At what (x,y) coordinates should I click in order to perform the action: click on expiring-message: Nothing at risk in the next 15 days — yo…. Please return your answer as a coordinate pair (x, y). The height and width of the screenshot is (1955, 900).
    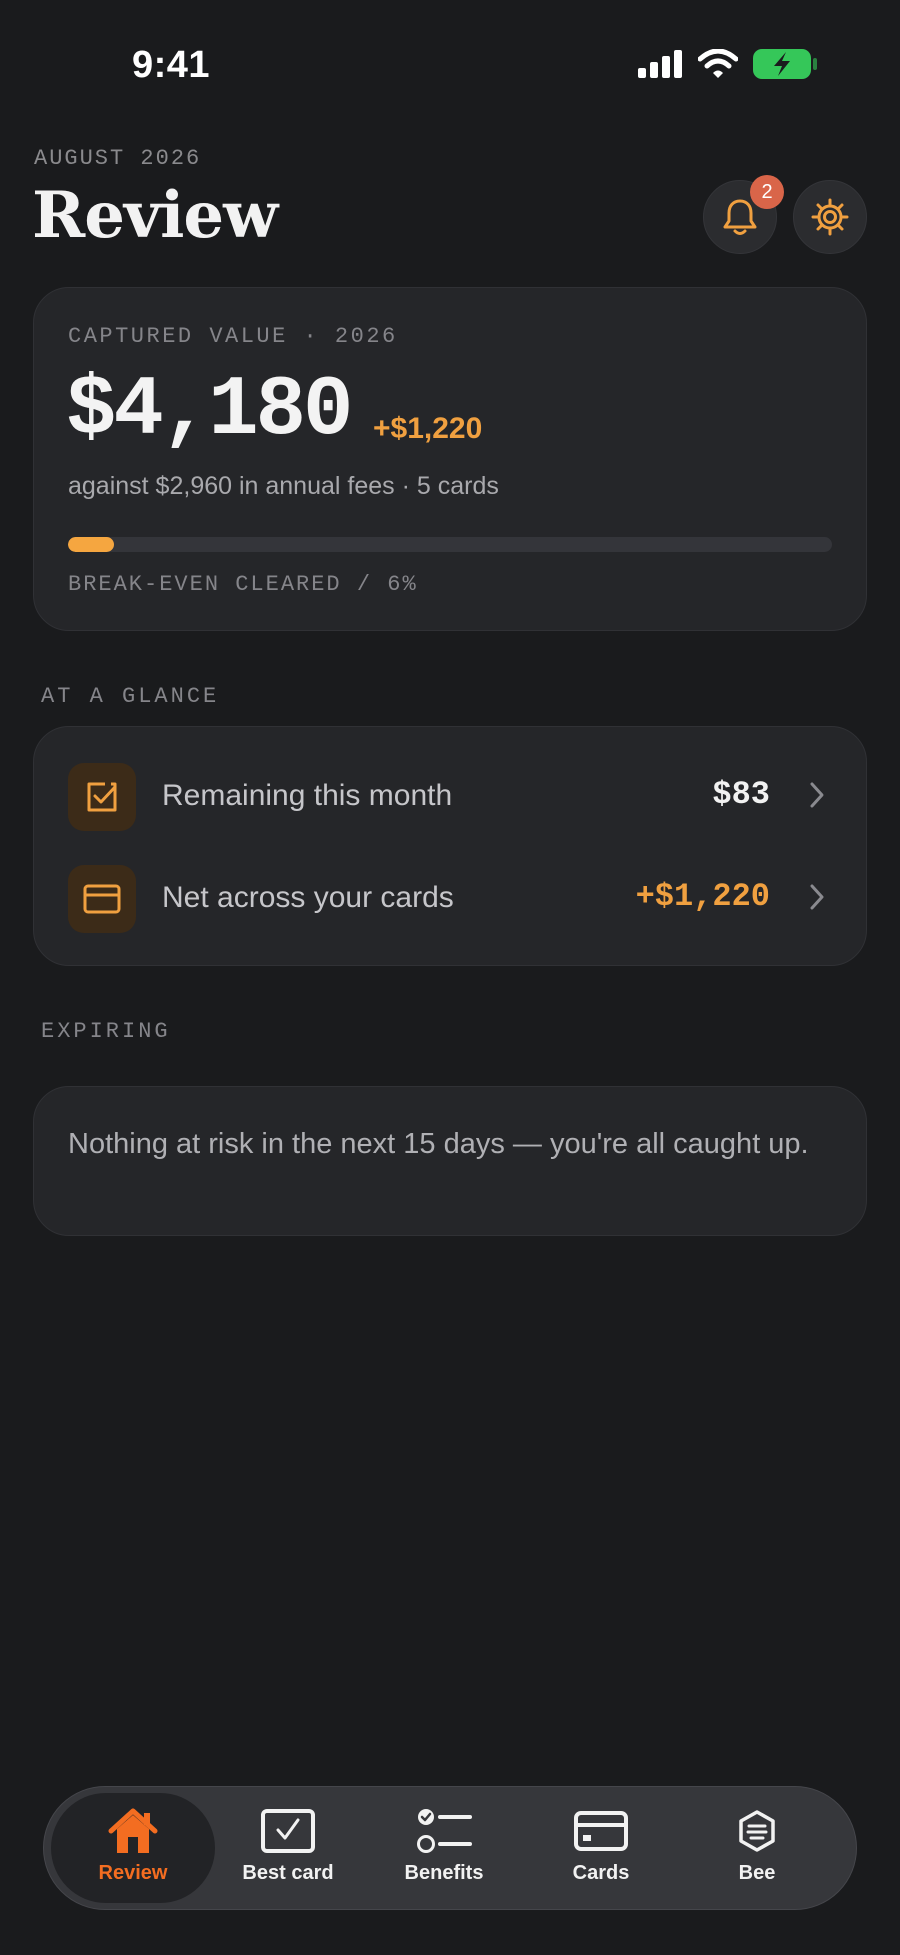
    Looking at the image, I should click on (438, 1144).